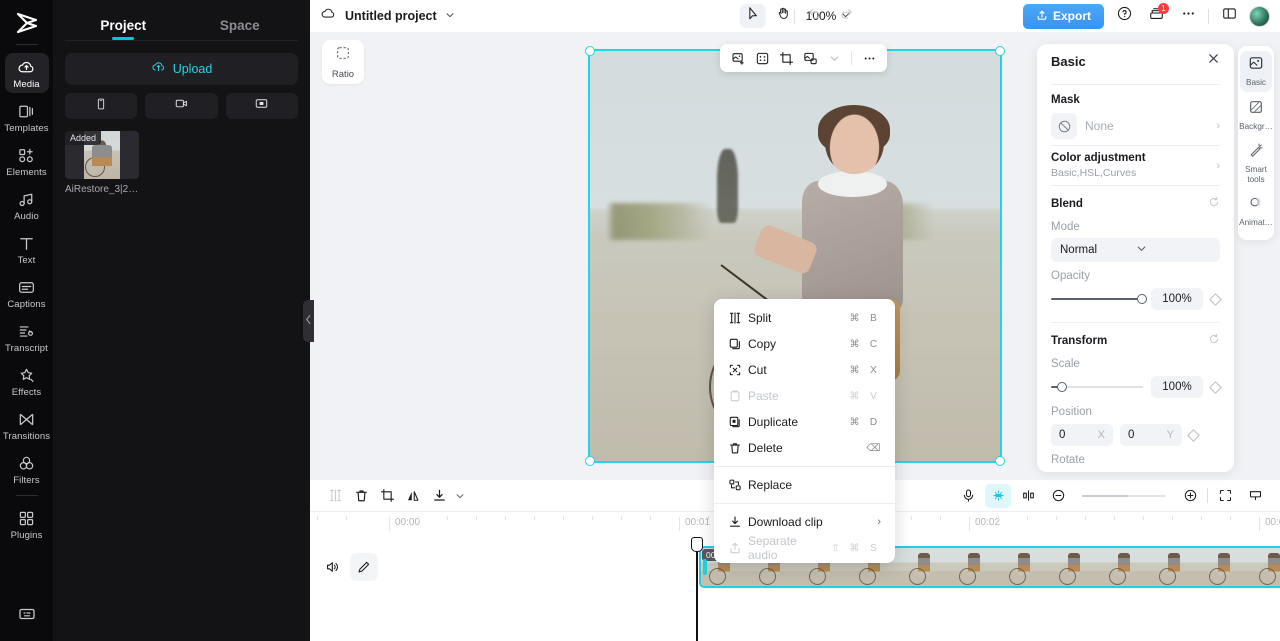 The image size is (1280, 641). I want to click on split-button, so click(335, 496).